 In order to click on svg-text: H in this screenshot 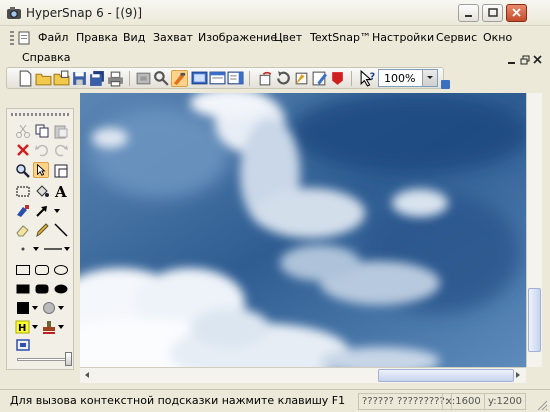, I will do `click(22, 328)`.